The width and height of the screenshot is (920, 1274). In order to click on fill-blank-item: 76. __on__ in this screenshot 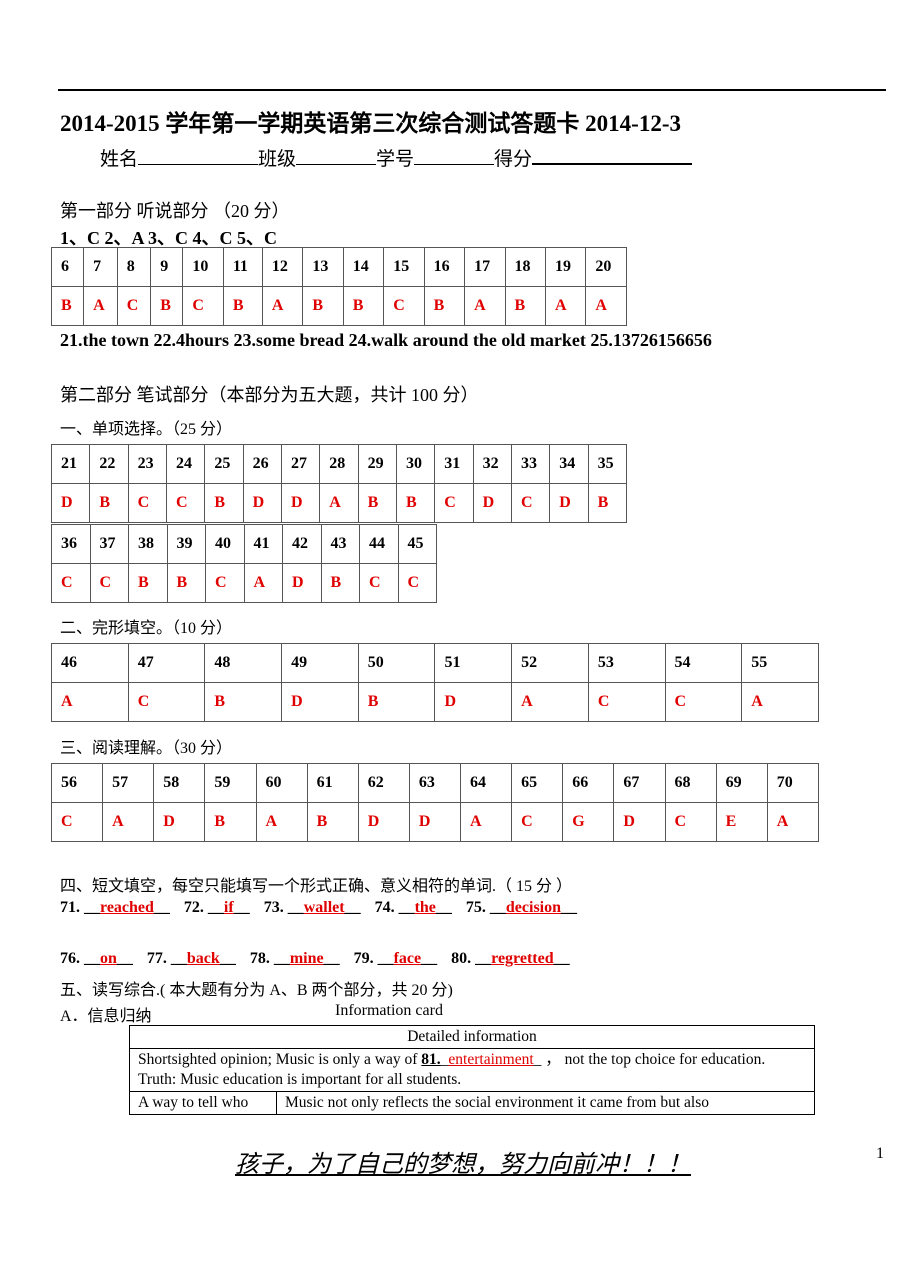, I will do `click(96, 958)`.